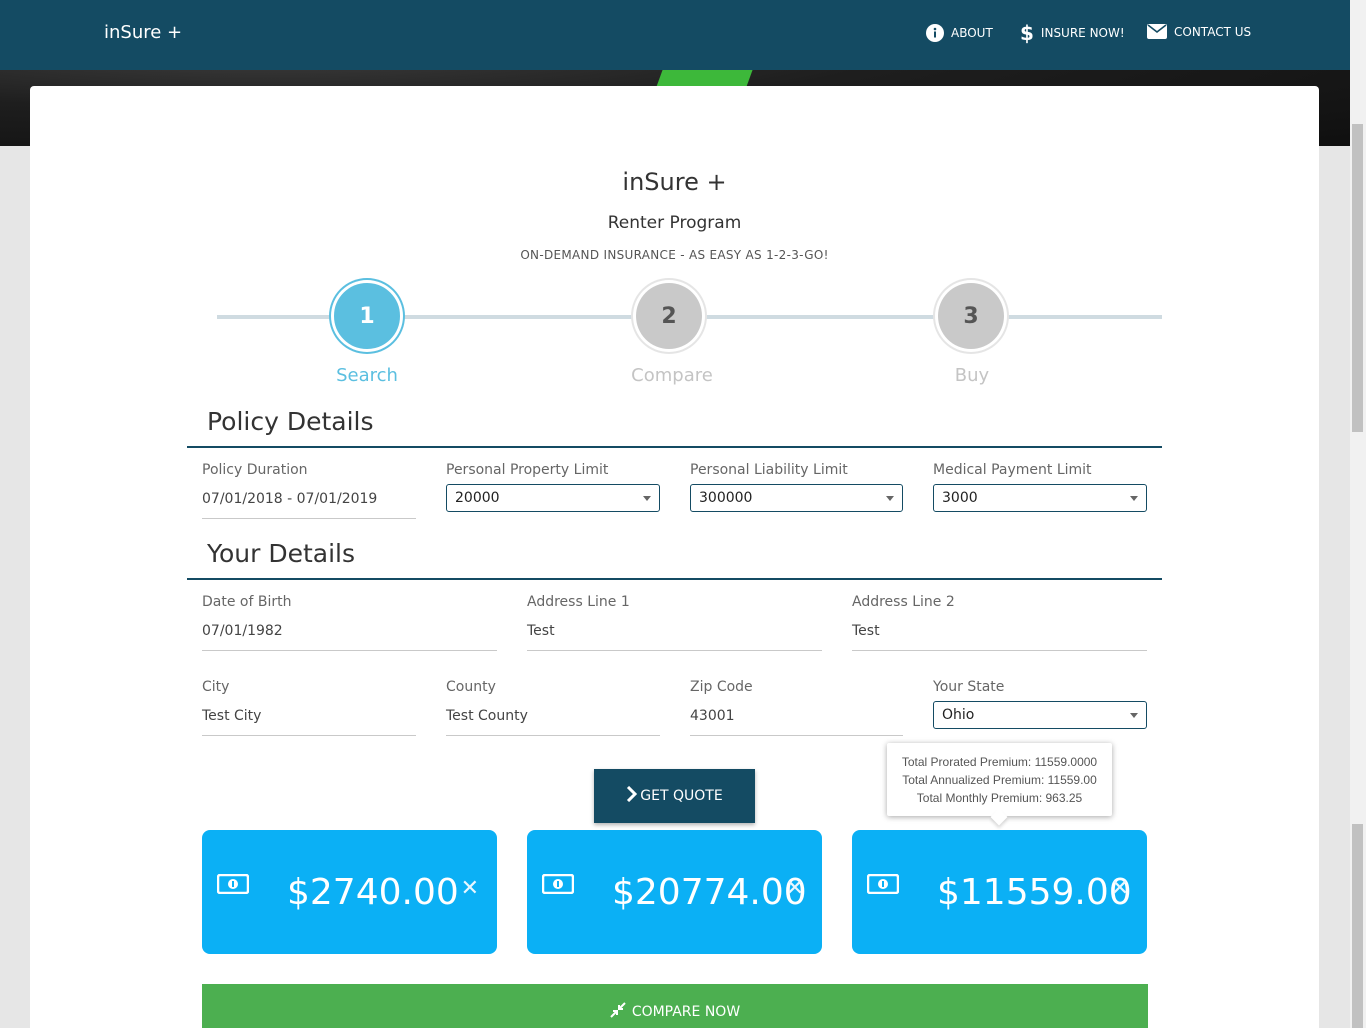 The height and width of the screenshot is (1028, 1366). I want to click on address2-label: Address Line 2, so click(903, 602).